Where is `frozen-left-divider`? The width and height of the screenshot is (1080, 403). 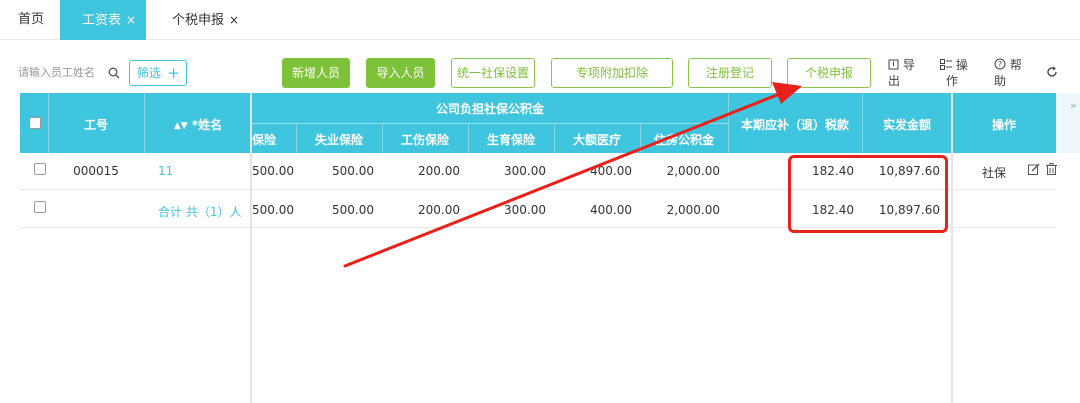
frozen-left-divider is located at coordinates (251, 248).